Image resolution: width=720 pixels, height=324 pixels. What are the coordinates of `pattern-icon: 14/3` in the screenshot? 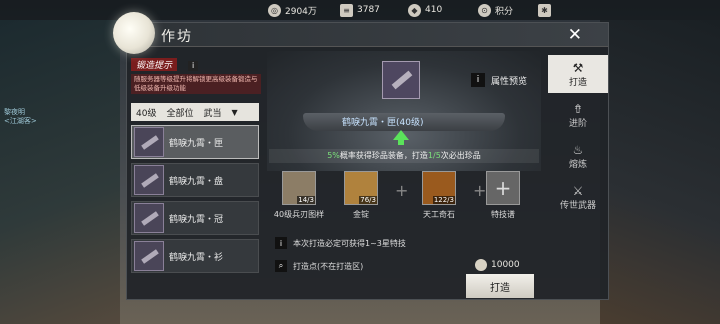 It's located at (299, 188).